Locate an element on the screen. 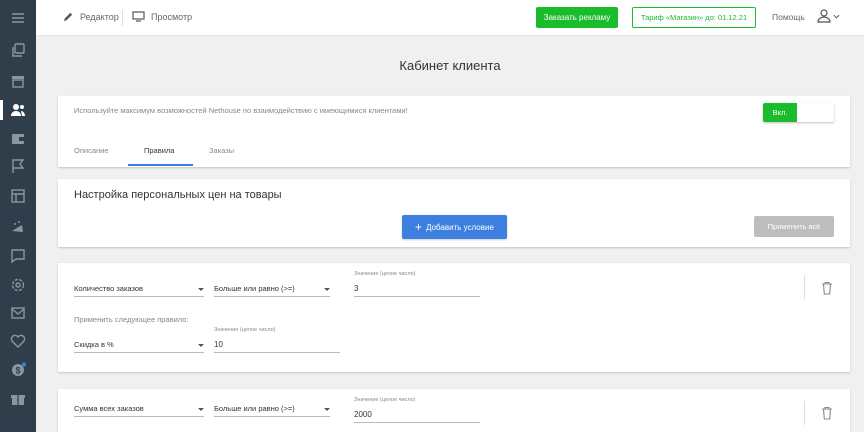 The image size is (864, 432). apply-all-button: Применить всё is located at coordinates (794, 226).